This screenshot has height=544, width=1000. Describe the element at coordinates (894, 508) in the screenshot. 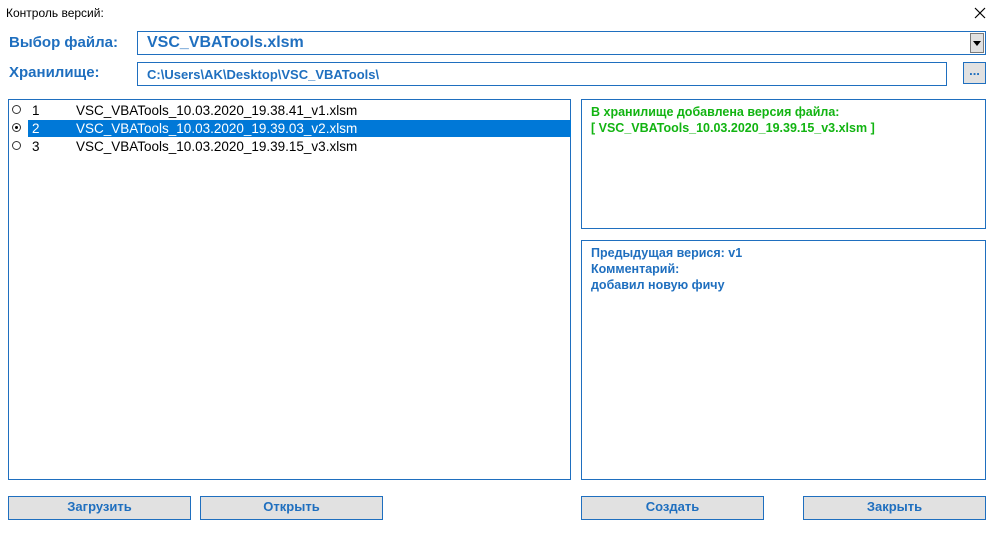

I see `close-button: Закрыть` at that location.